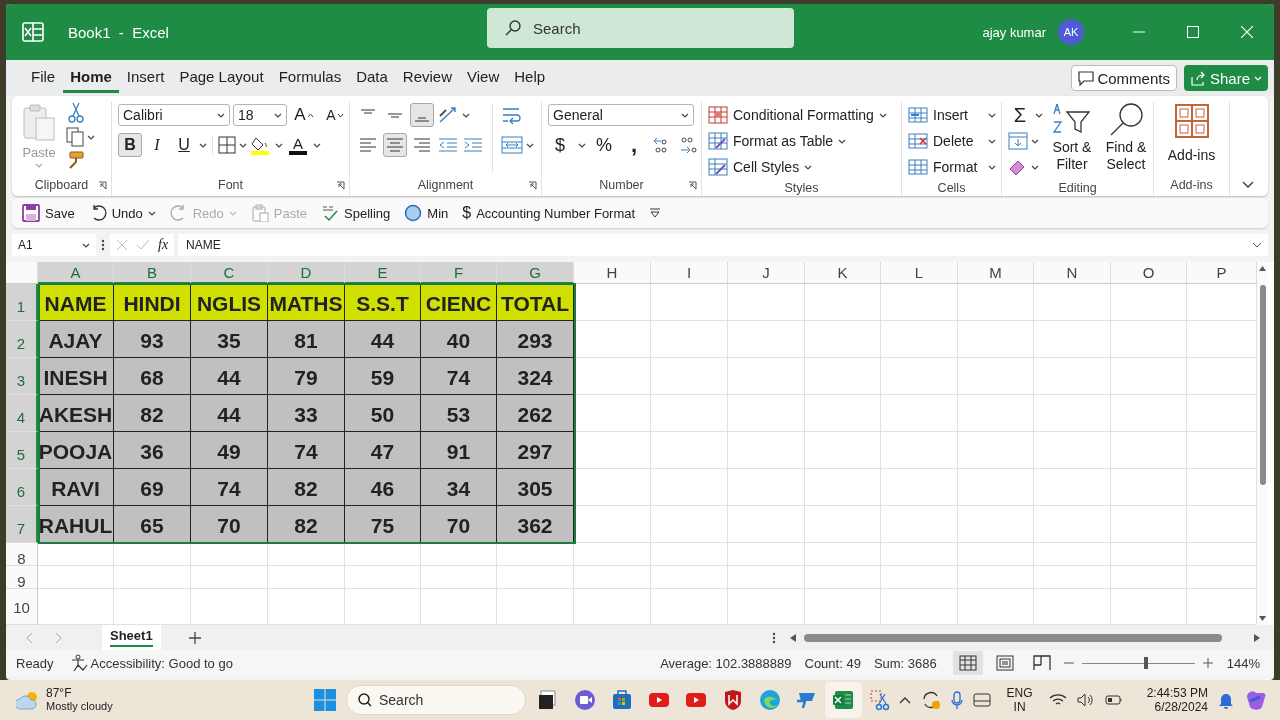  What do you see at coordinates (1262, 618) in the screenshot?
I see `scroll-down-icon` at bounding box center [1262, 618].